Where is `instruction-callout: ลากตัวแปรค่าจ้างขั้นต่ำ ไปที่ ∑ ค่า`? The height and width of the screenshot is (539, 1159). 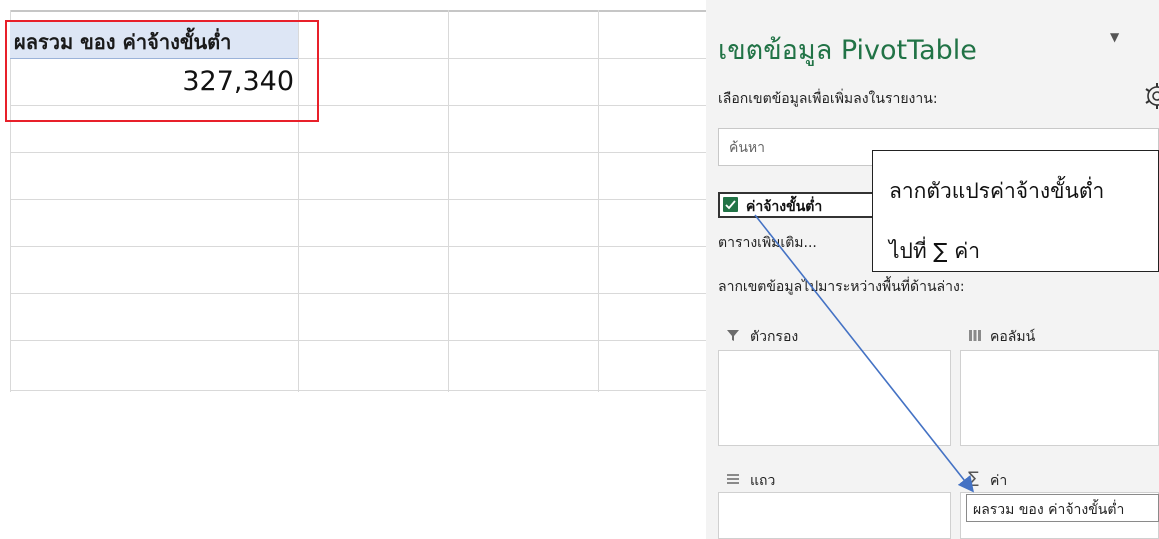 instruction-callout: ลากตัวแปรค่าจ้างขั้นต่ำ ไปที่ ∑ ค่า is located at coordinates (1015, 211).